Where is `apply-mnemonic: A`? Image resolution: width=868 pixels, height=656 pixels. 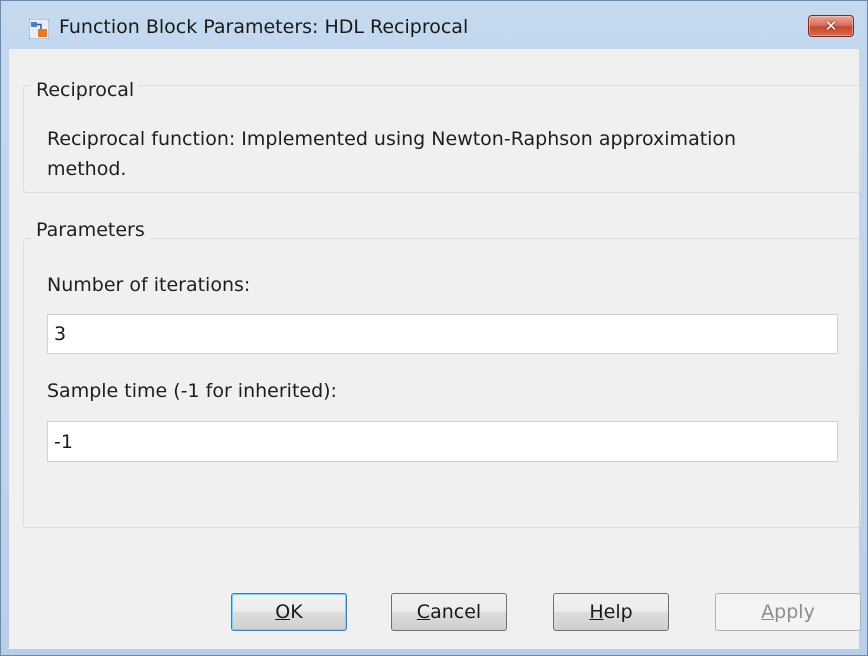
apply-mnemonic: A is located at coordinates (768, 612).